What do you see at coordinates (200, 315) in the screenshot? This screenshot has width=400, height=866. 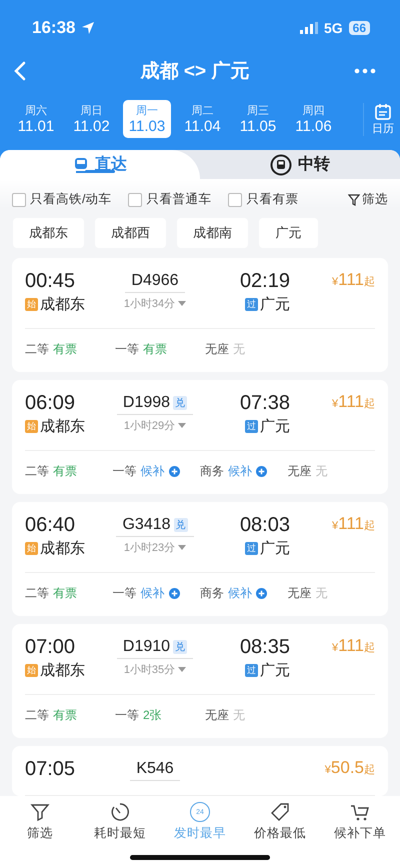 I see `train-card: 00:45 始 成都东 D4966 1小时34分 02:19 过 广元 ¥111起 二等 有票 一等 有票 无座 无` at bounding box center [200, 315].